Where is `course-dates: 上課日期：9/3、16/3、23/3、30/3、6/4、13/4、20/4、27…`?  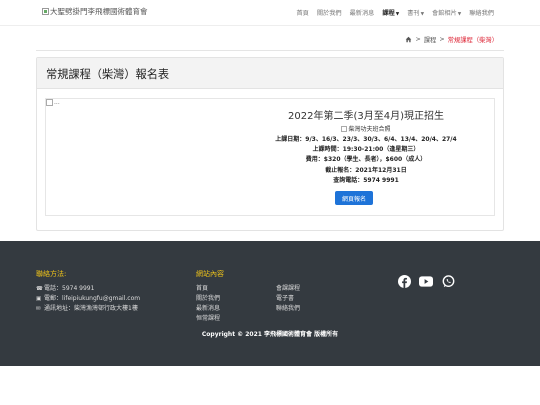
course-dates: 上課日期：9/3、16/3、23/3、30/3、6/4、13/4、20/4、27… is located at coordinates (366, 139).